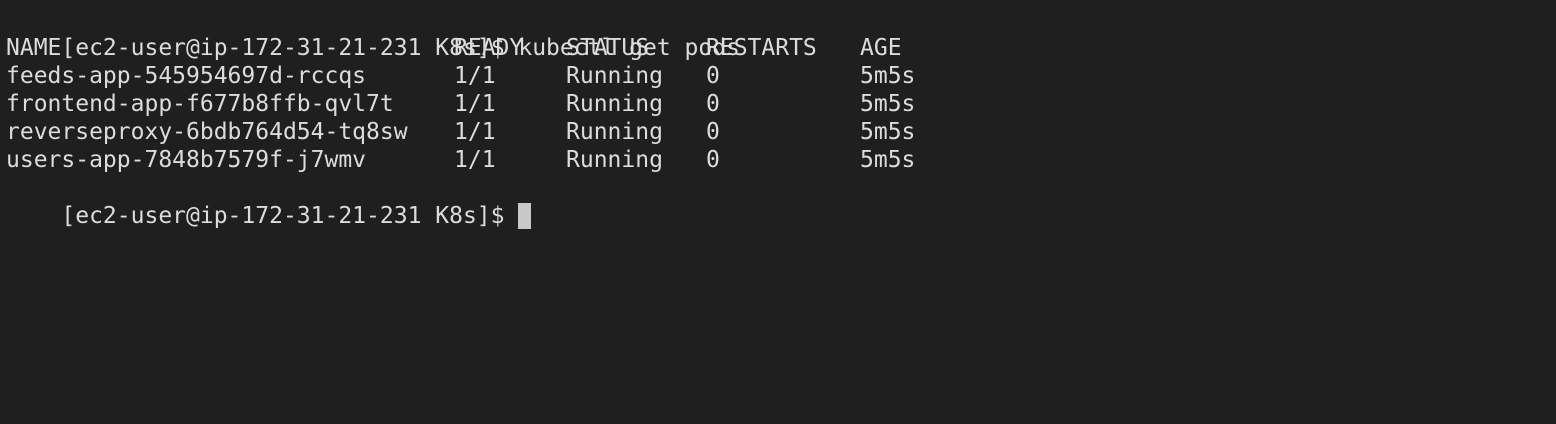 This screenshot has width=1556, height=424. Describe the element at coordinates (186, 76) in the screenshot. I see `pod-name: feeds-app-545954697d-rccqs` at that location.